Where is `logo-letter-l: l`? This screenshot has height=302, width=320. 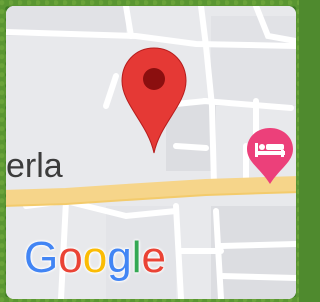 logo-letter-l: l is located at coordinates (136, 257).